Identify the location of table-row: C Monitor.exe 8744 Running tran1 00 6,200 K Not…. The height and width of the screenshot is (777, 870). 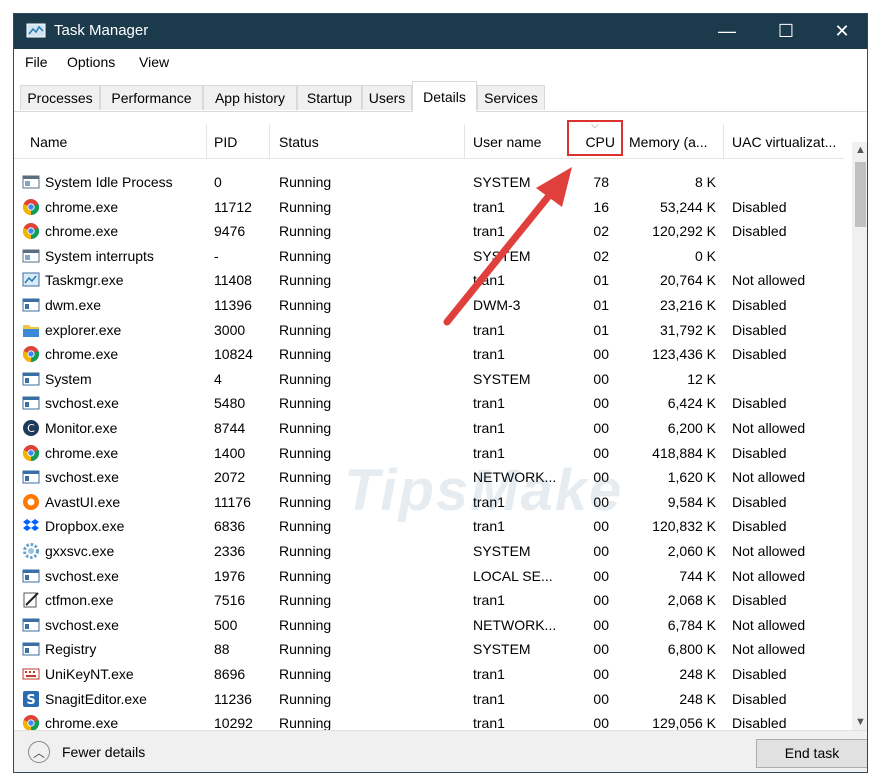
(429, 429).